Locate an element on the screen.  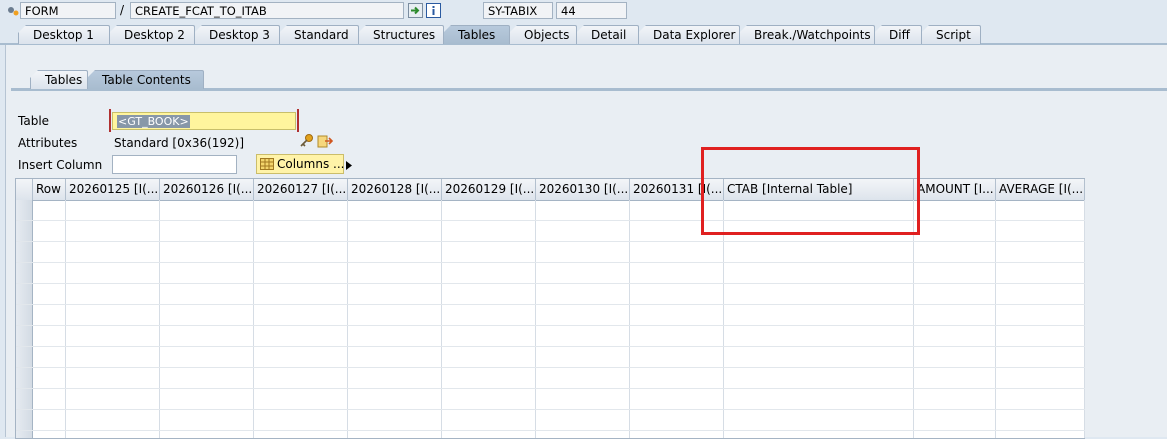
tab-structures: Structures is located at coordinates (401, 34).